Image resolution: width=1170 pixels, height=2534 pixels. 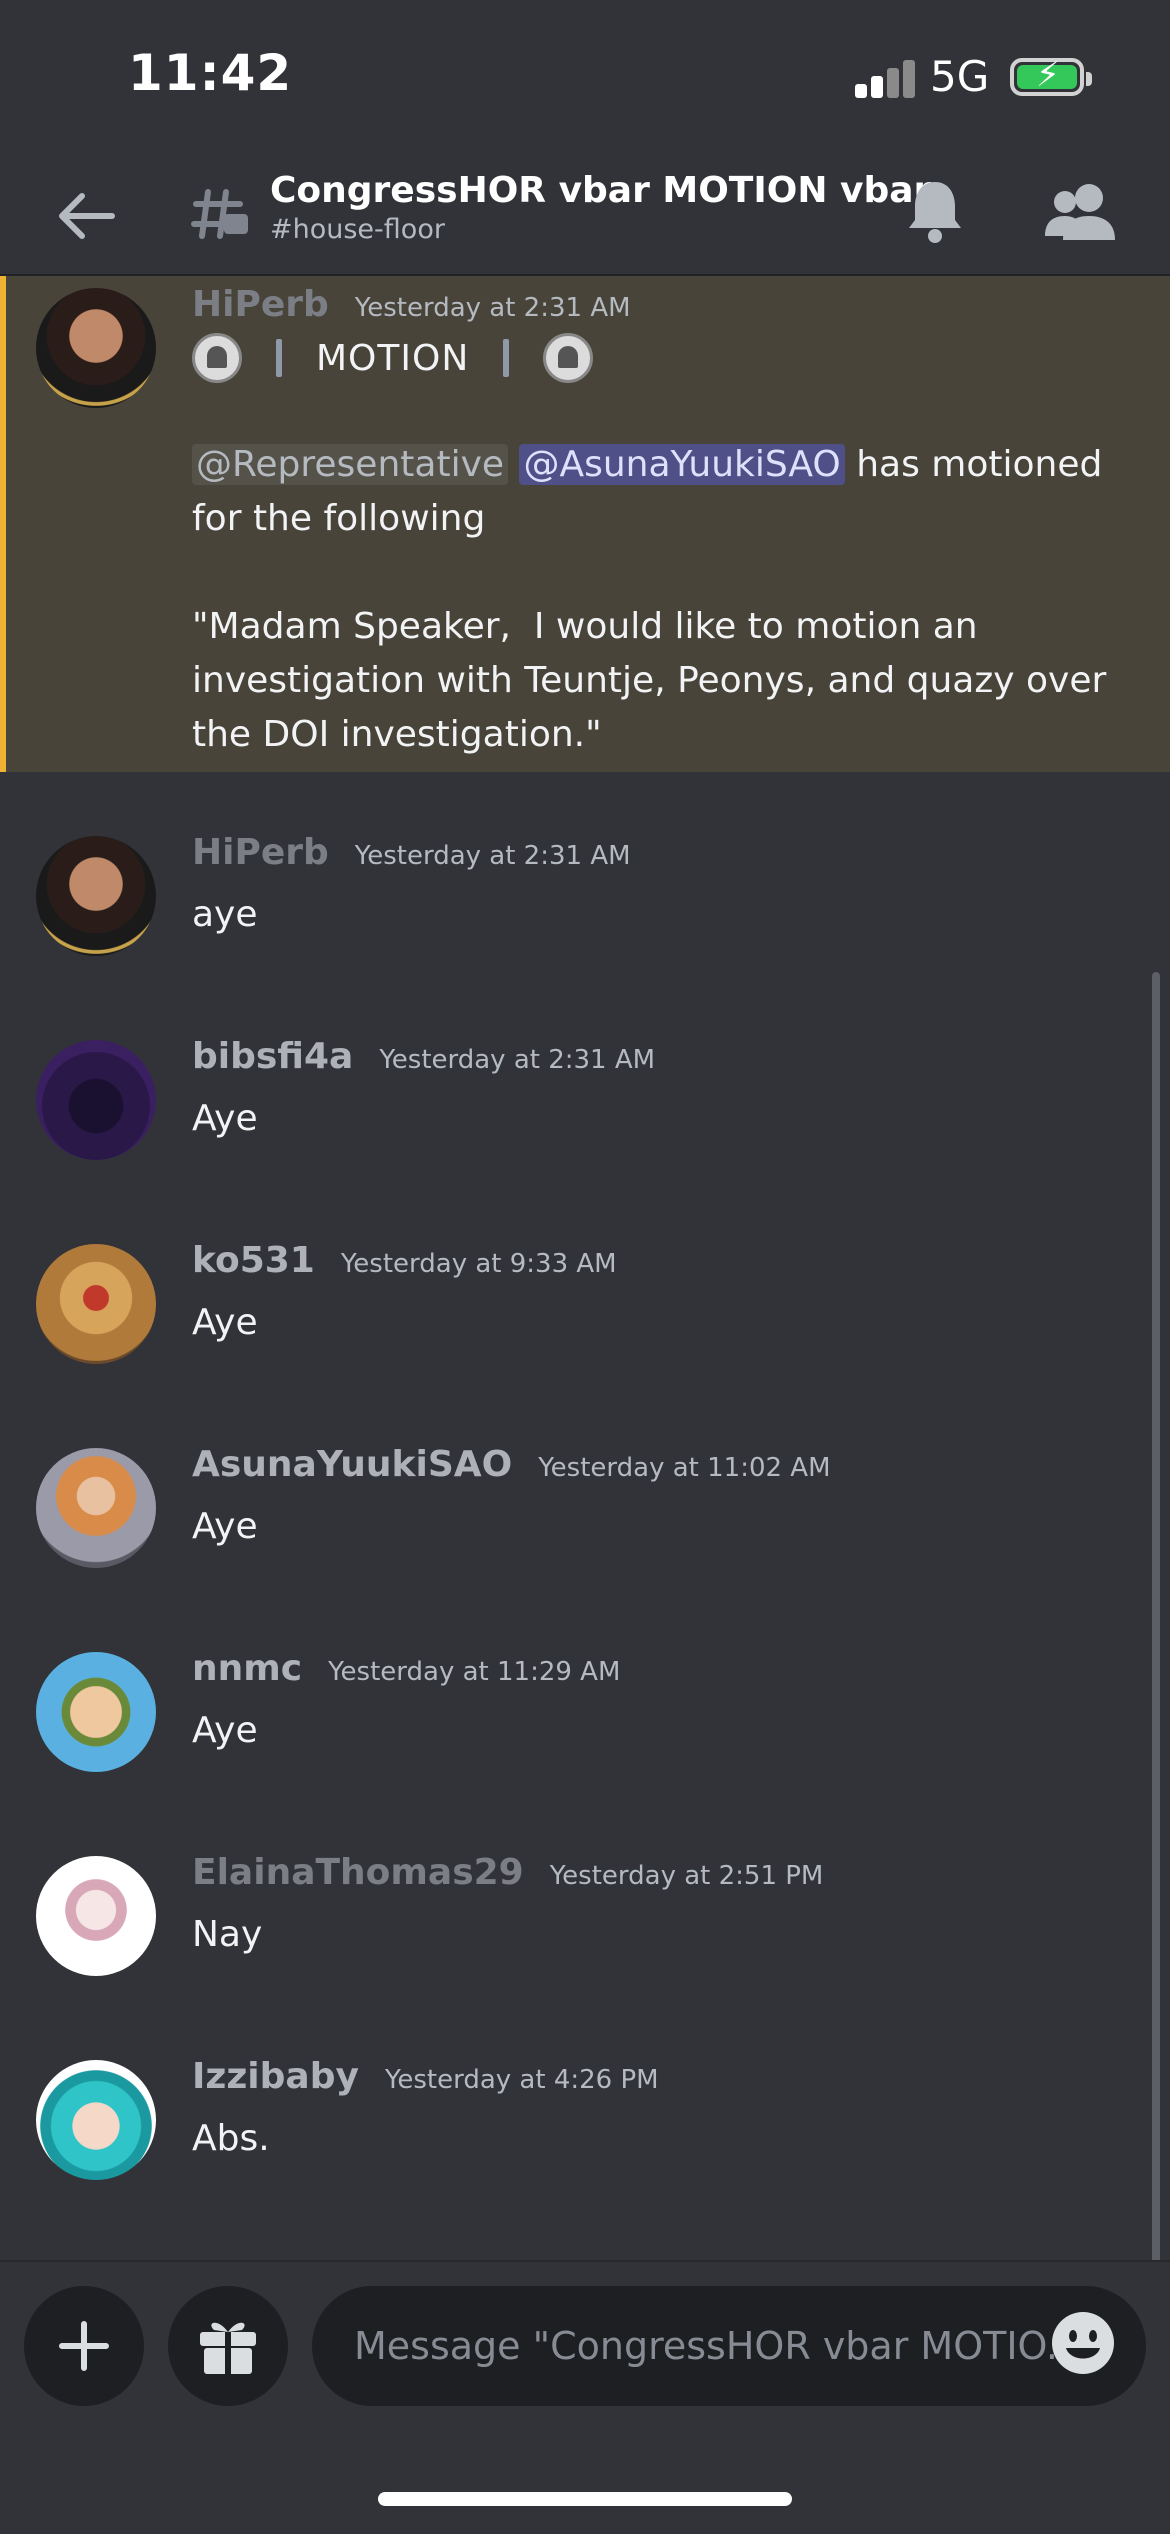 What do you see at coordinates (885, 78) in the screenshot?
I see `signal-icon` at bounding box center [885, 78].